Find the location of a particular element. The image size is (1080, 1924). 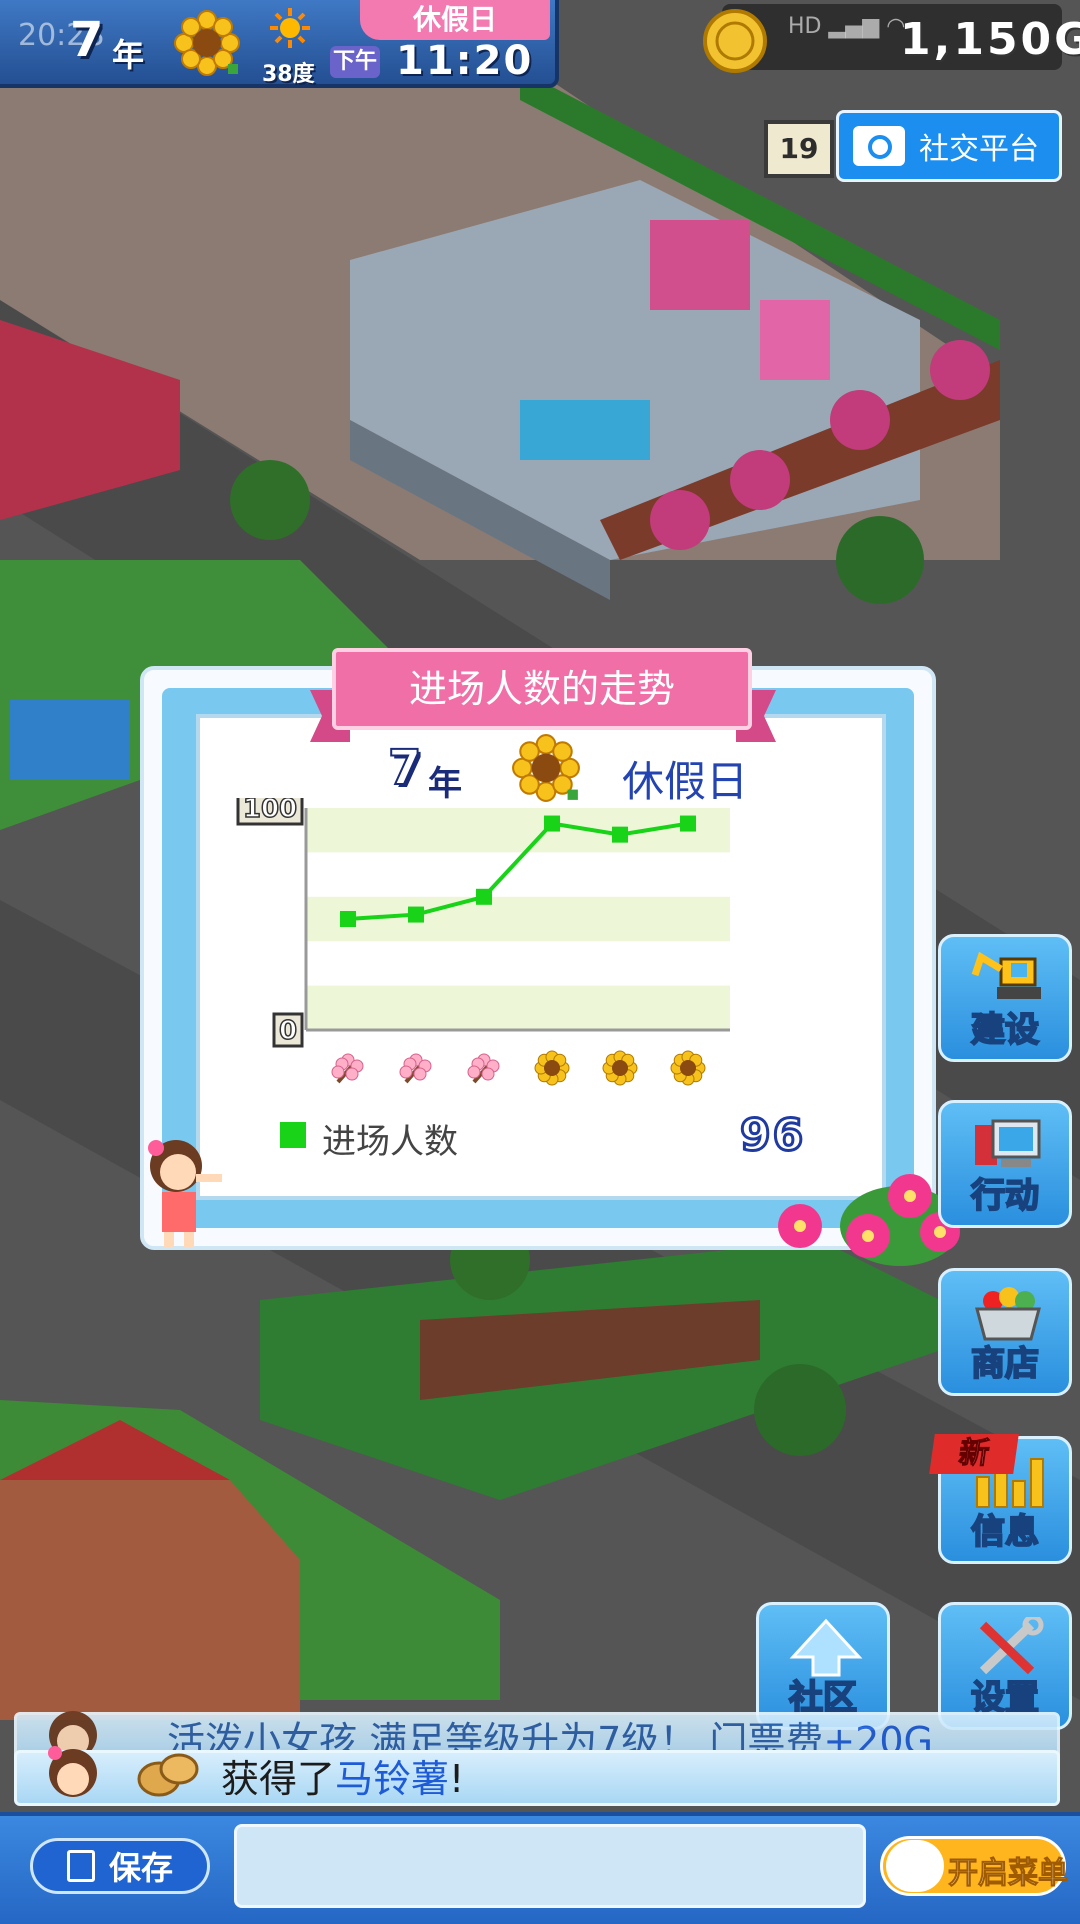

message-bar: 获得了马铃薯! is located at coordinates (537, 1776).